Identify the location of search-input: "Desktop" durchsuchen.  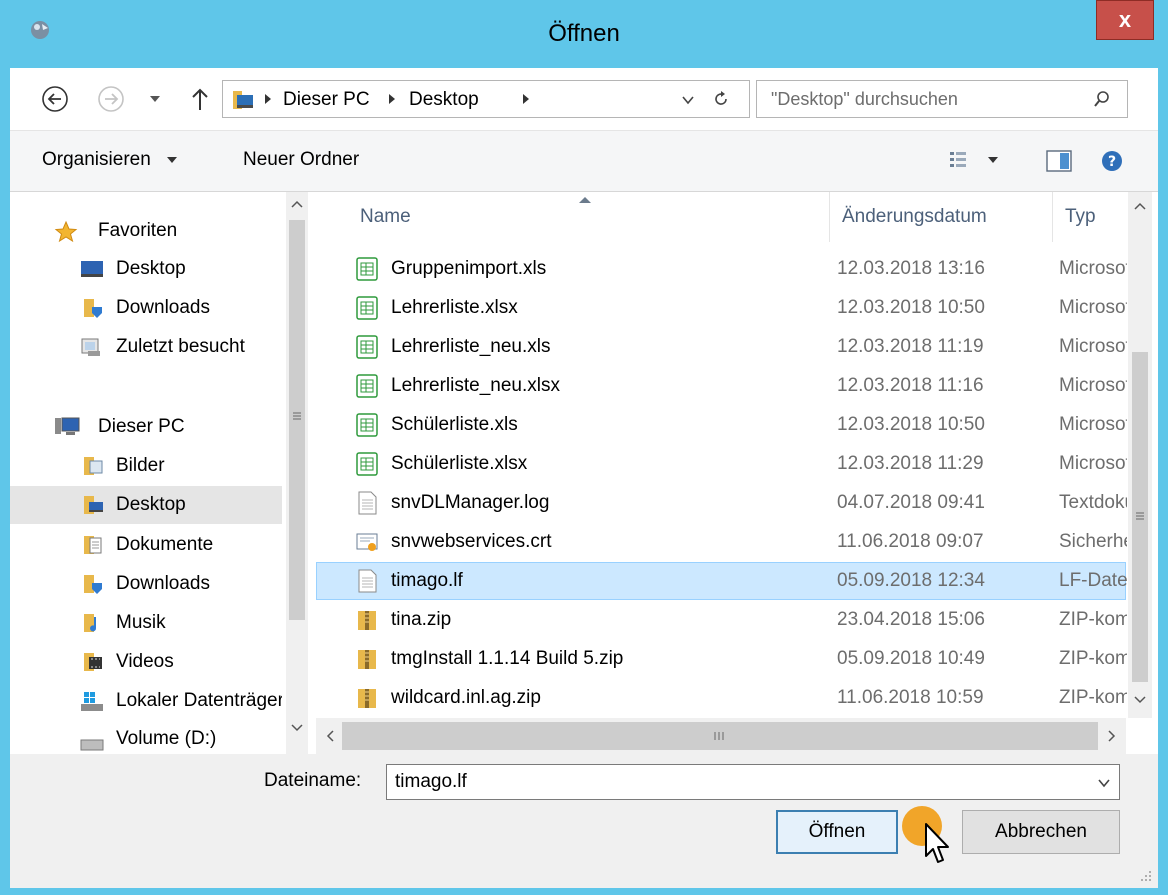
(942, 99).